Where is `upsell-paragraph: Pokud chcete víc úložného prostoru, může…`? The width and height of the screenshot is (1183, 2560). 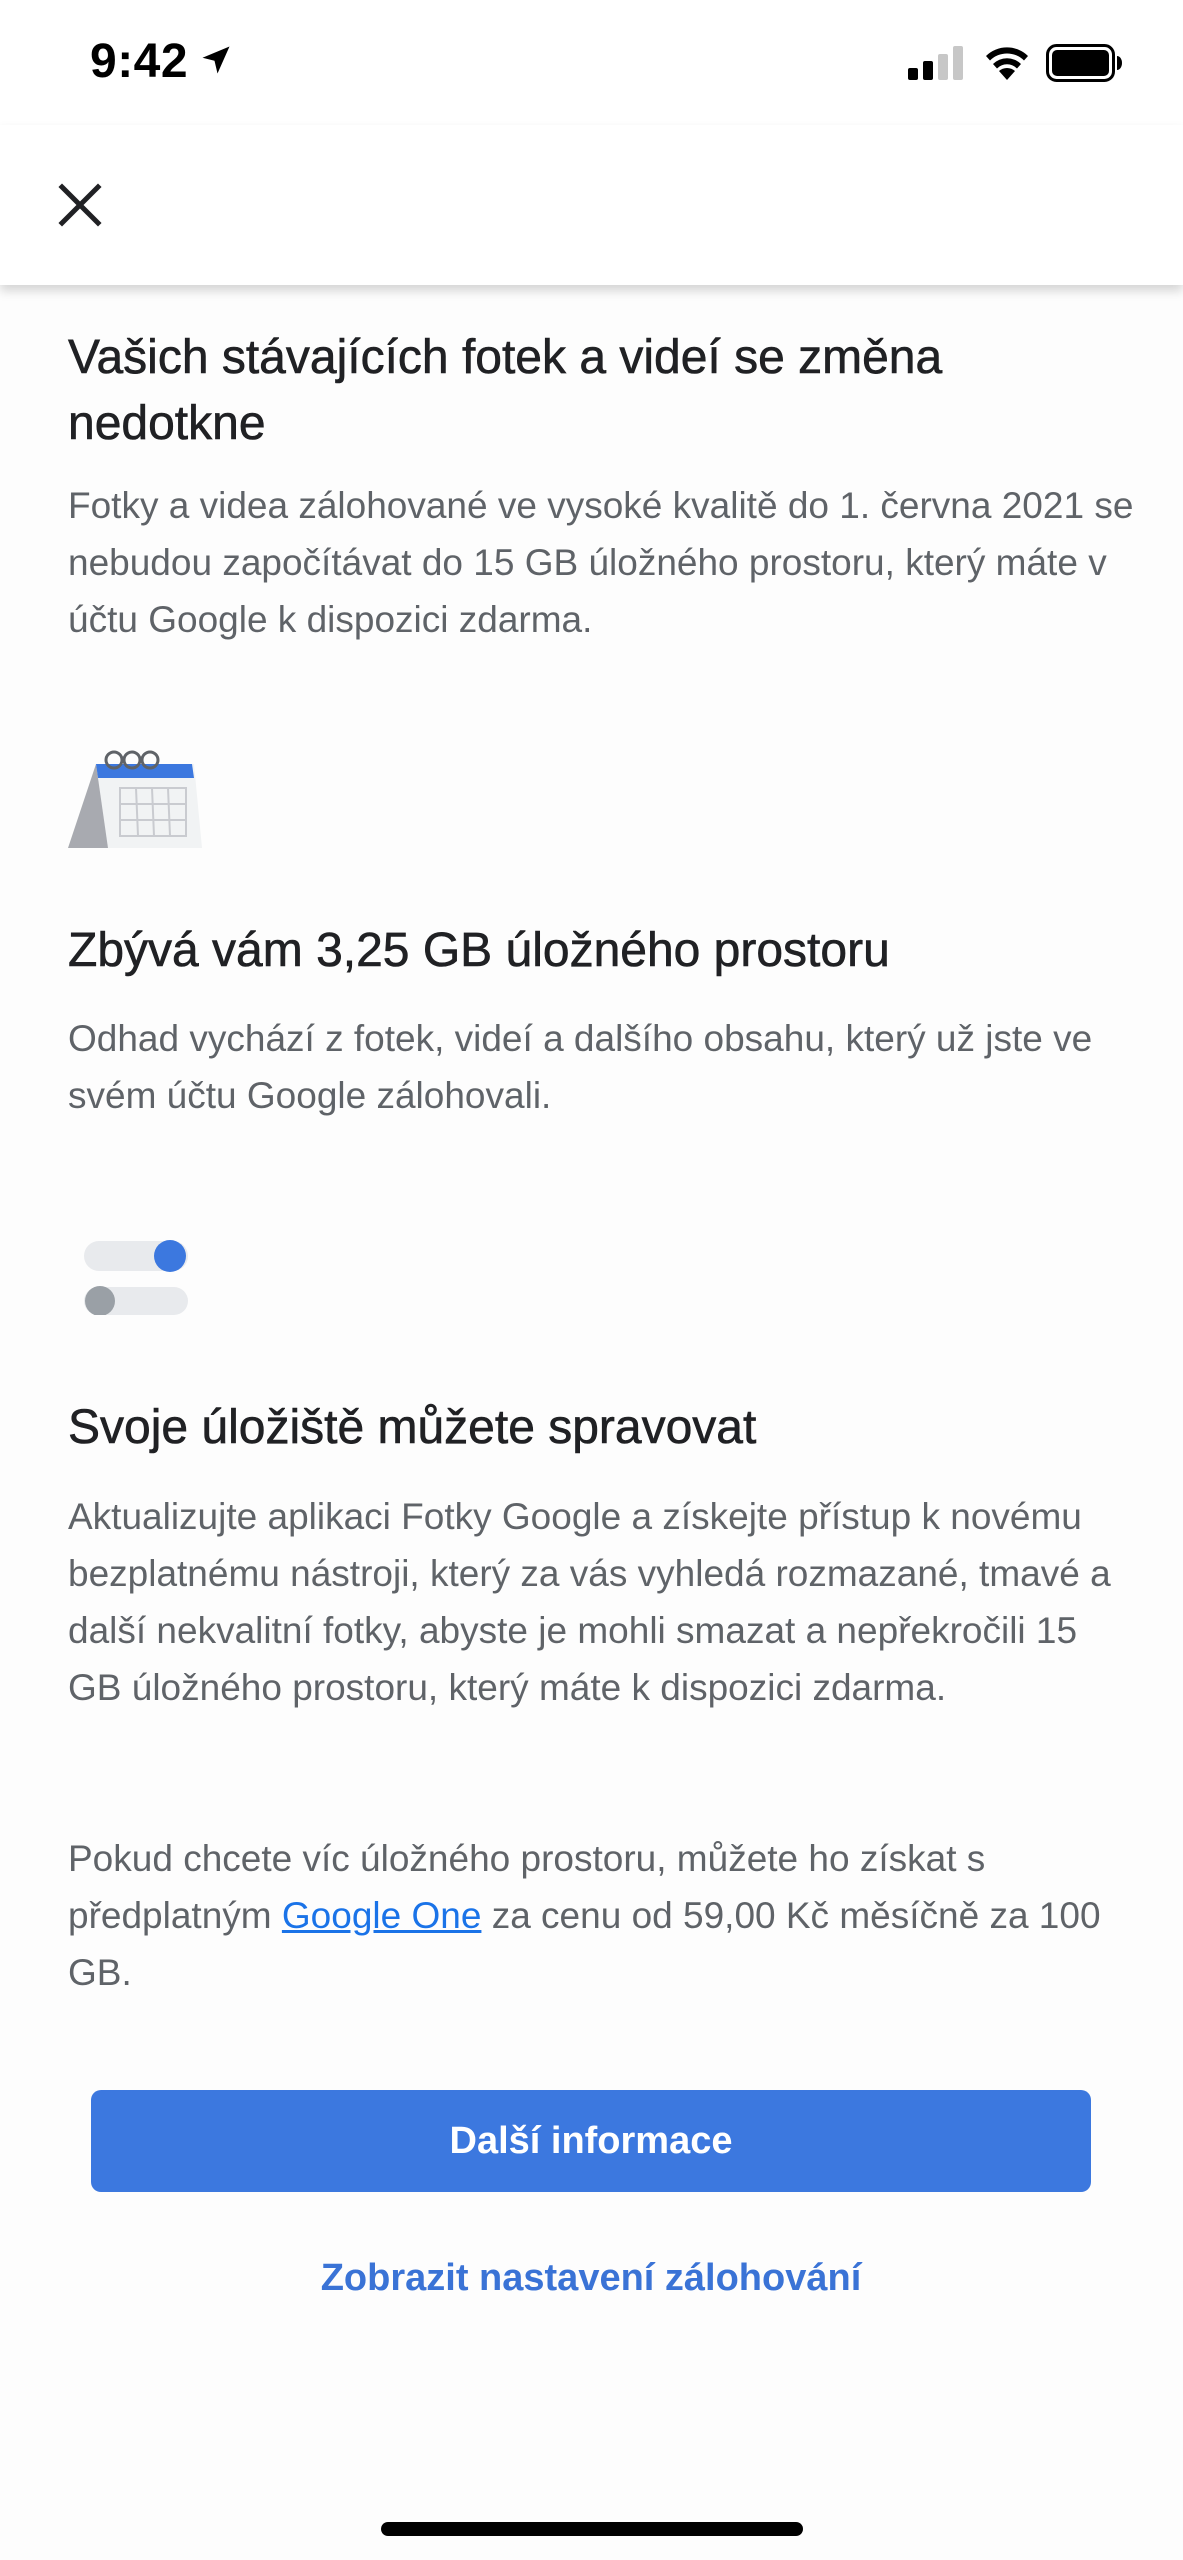
upsell-paragraph: Pokud chcete víc úložného prostoru, může… is located at coordinates (603, 1915).